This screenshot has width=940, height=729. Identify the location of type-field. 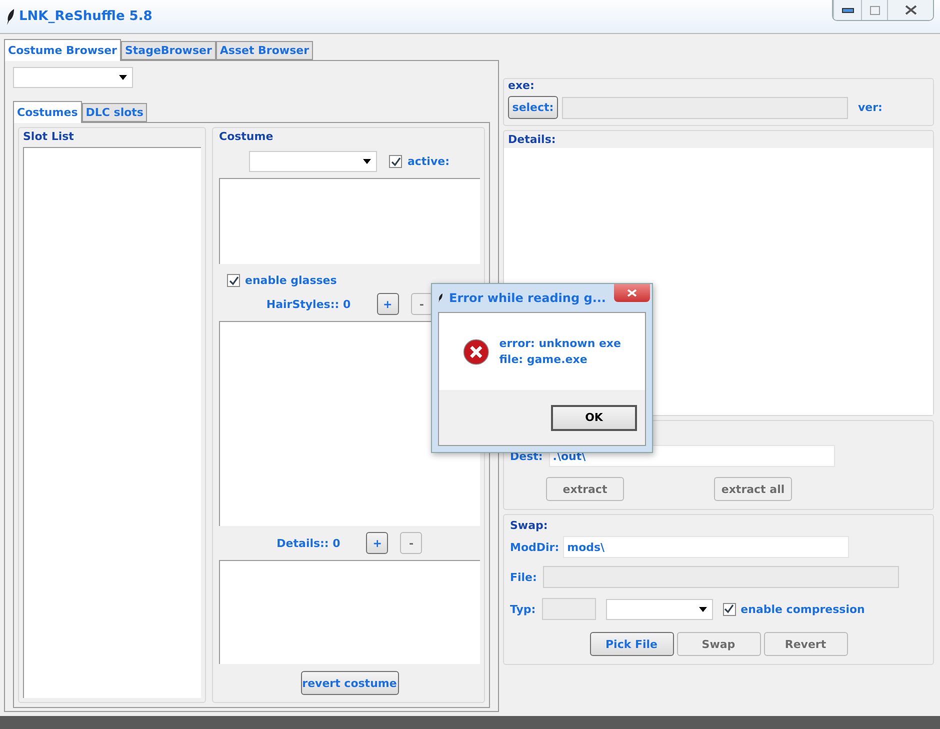
(569, 609).